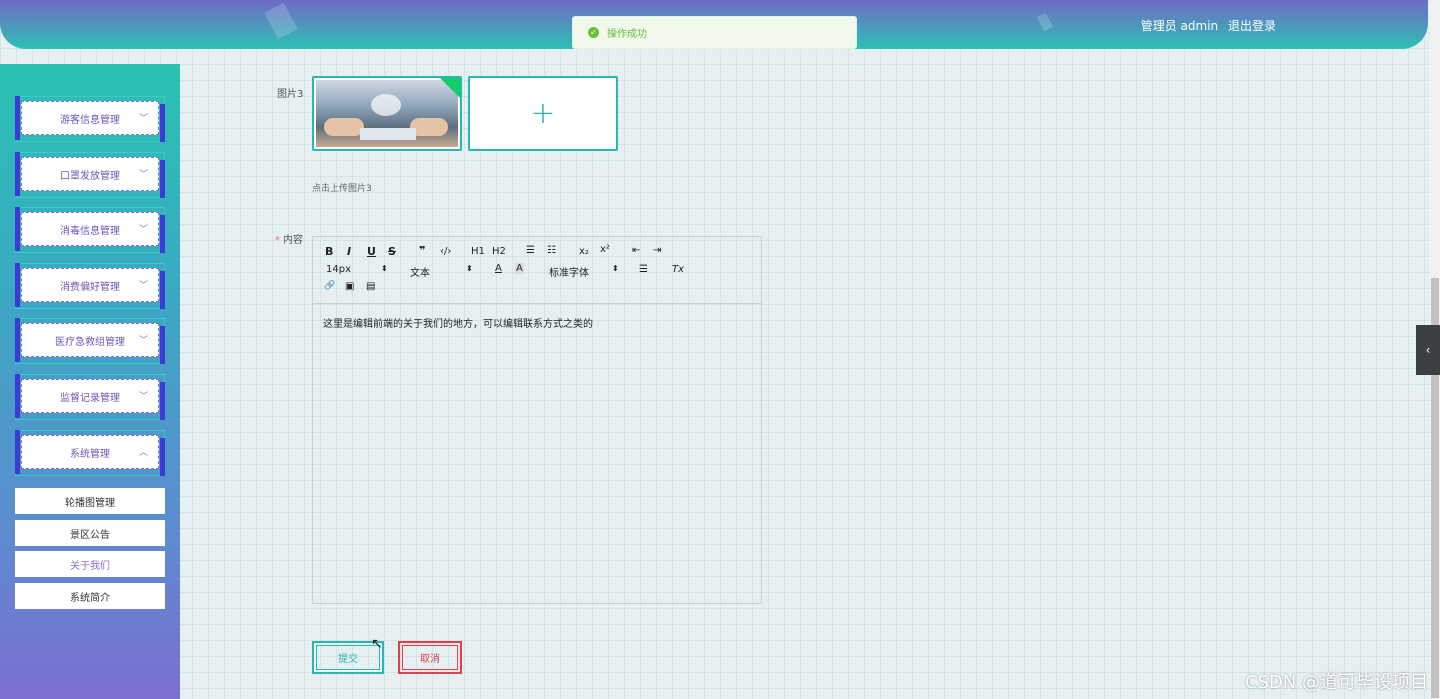  What do you see at coordinates (293, 240) in the screenshot?
I see `content-label-text: 内容` at bounding box center [293, 240].